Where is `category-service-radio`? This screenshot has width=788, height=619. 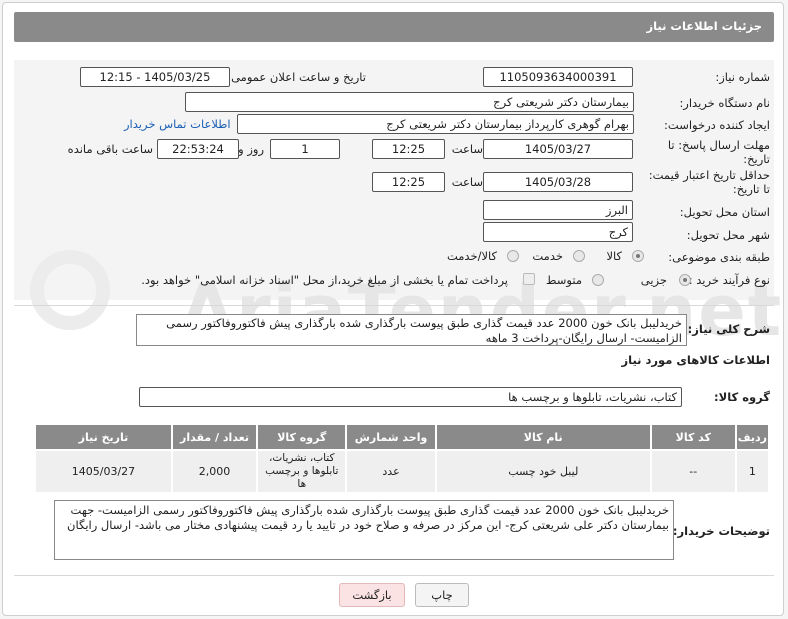 category-service-radio is located at coordinates (579, 256).